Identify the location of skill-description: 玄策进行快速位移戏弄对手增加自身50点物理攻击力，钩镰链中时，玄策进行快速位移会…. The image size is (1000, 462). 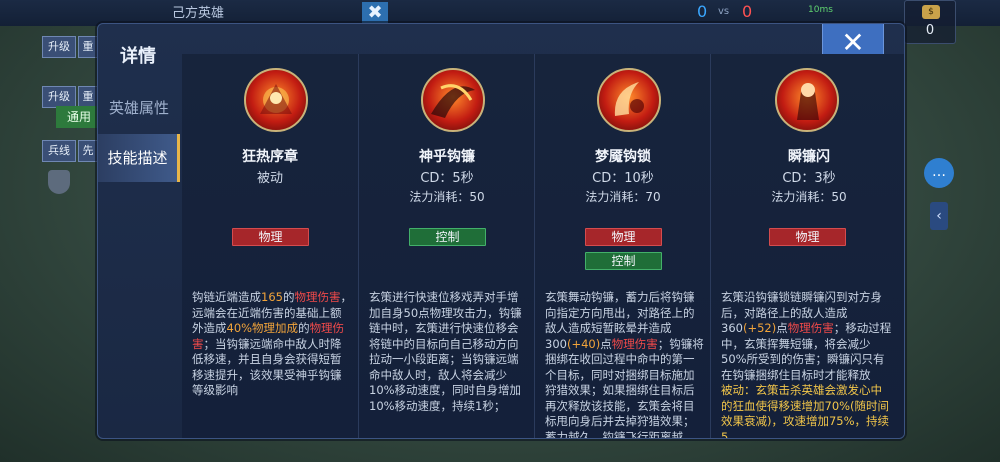
(449, 364).